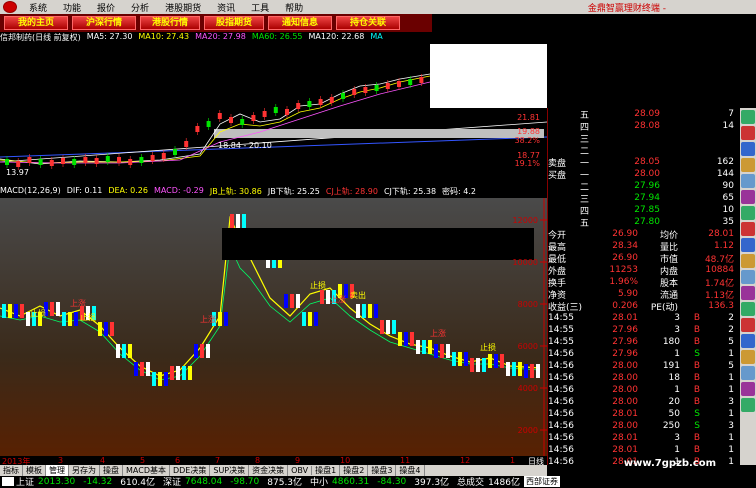 Image resolution: width=756 pixels, height=488 pixels. I want to click on buy-row: 三 27.94 65, so click(644, 198).